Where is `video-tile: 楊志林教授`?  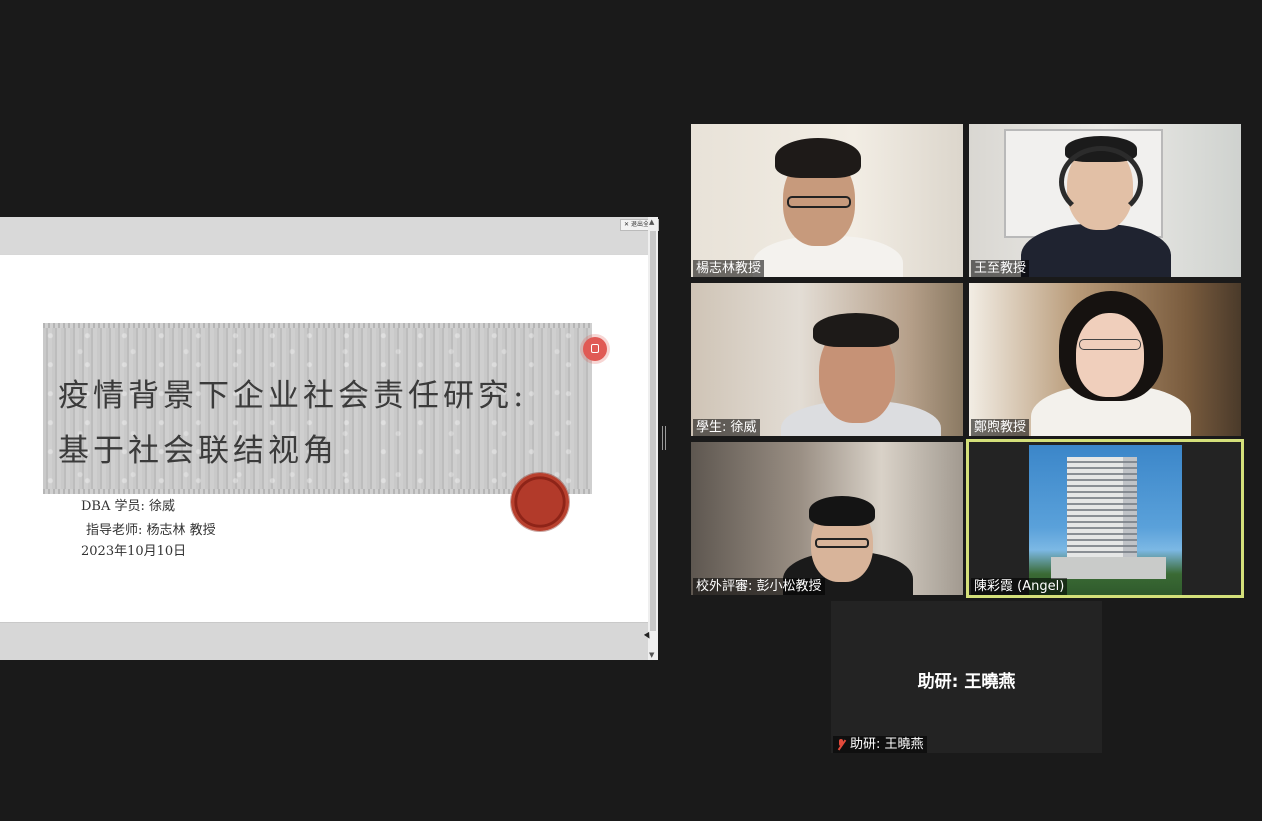 video-tile: 楊志林教授 is located at coordinates (827, 200).